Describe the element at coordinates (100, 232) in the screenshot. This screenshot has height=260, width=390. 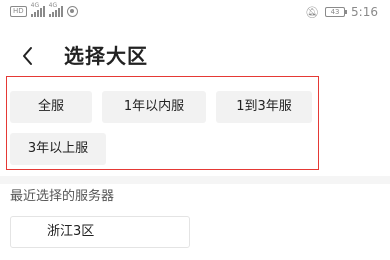
I see `recent-server-item: 浙江3区` at that location.